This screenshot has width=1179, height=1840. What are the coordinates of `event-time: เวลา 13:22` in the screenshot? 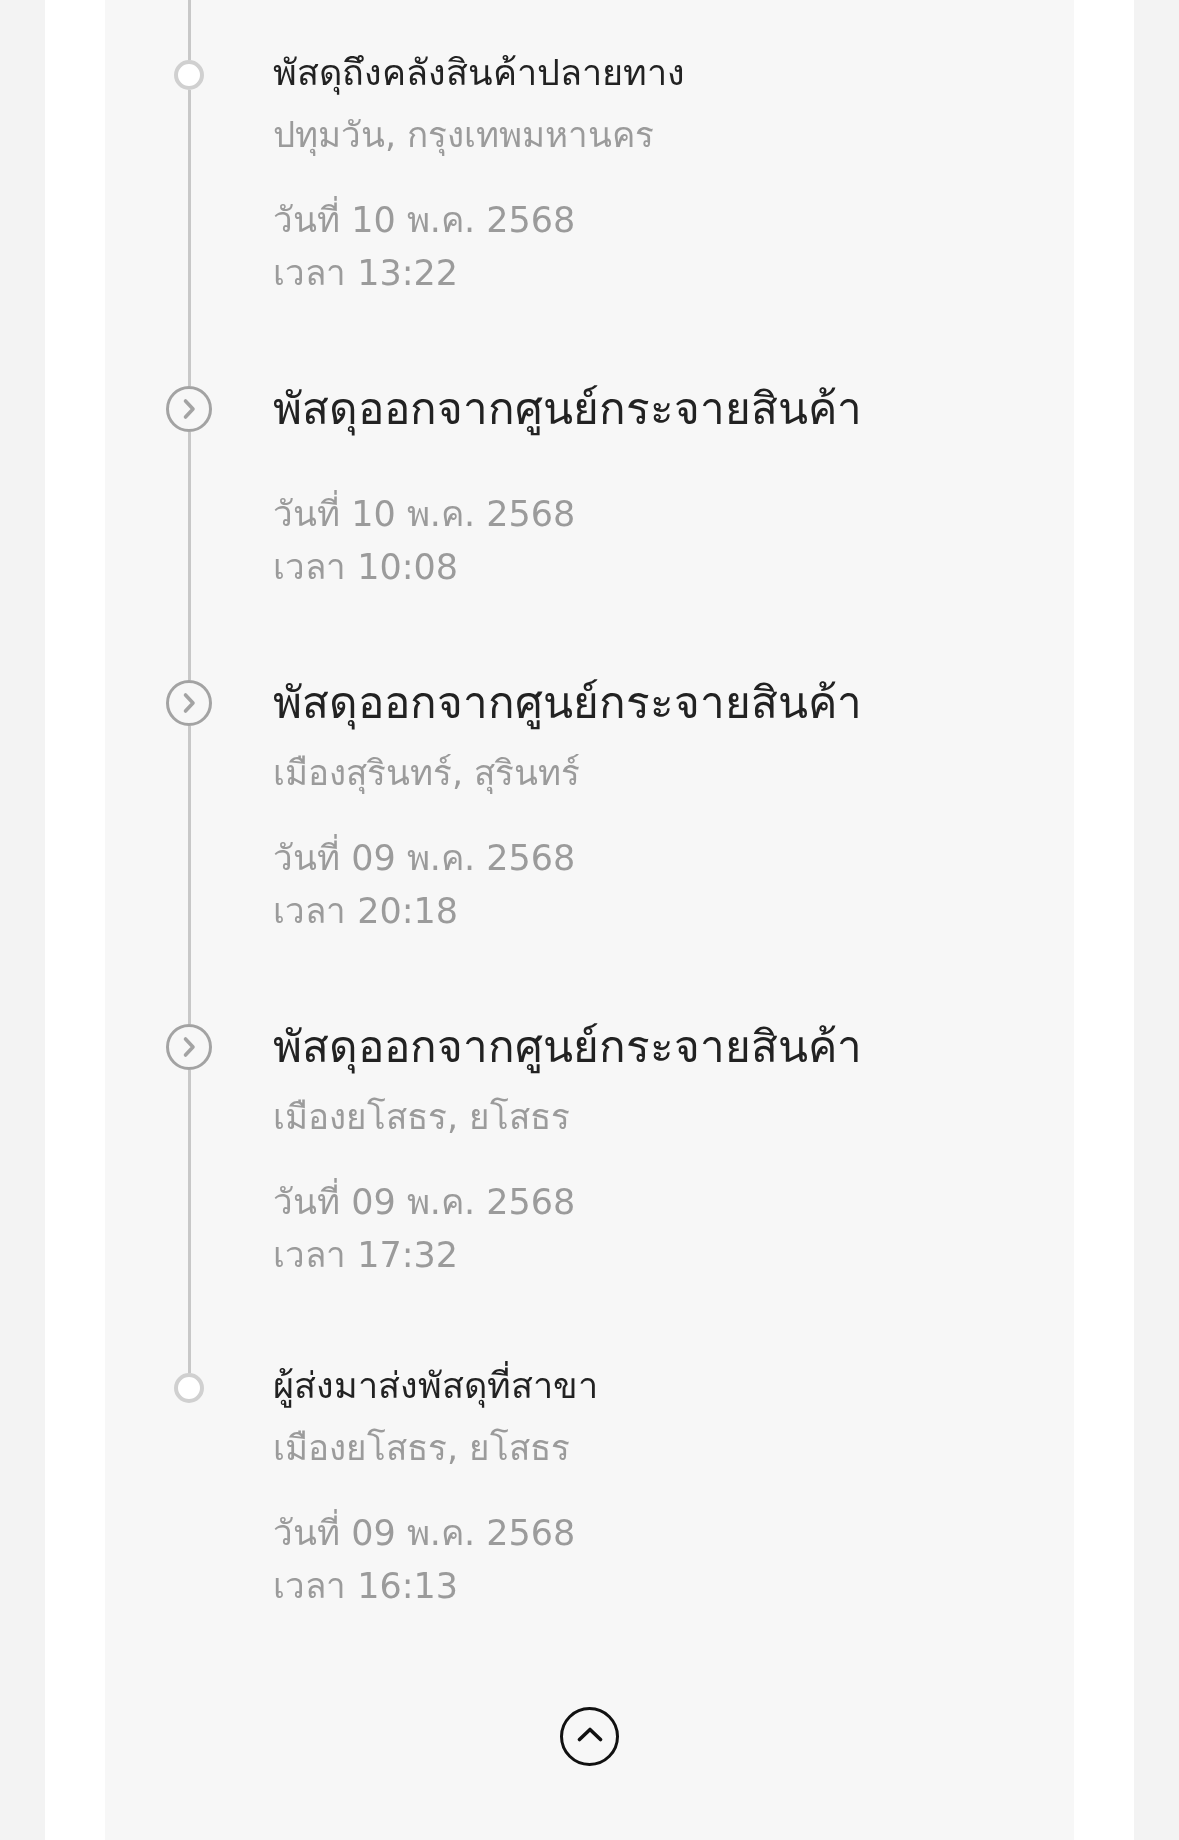 It's located at (365, 273).